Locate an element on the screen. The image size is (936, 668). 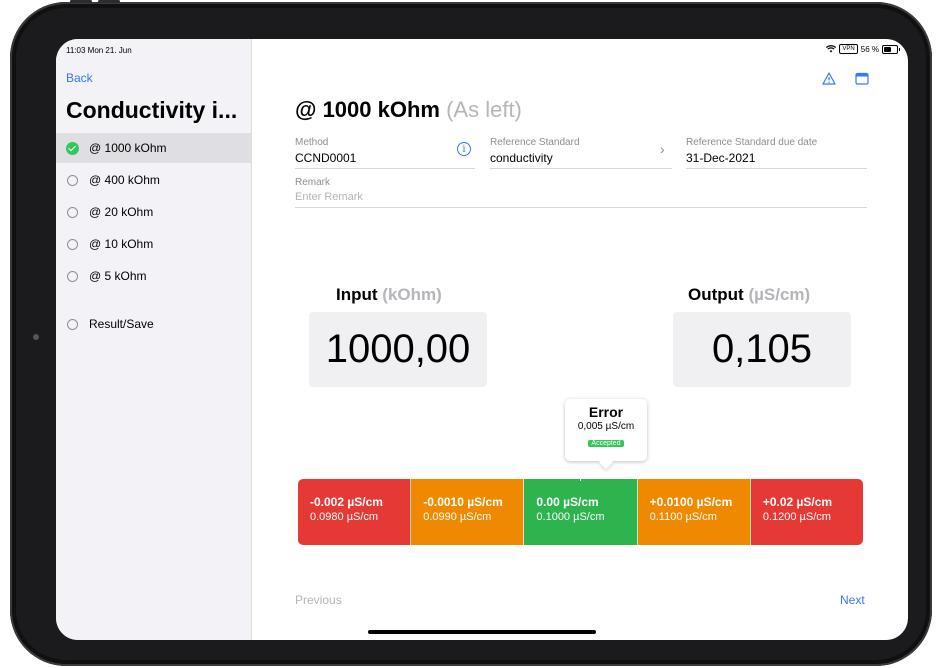
scale-value: 0.1200 µS/cm is located at coordinates (796, 517).